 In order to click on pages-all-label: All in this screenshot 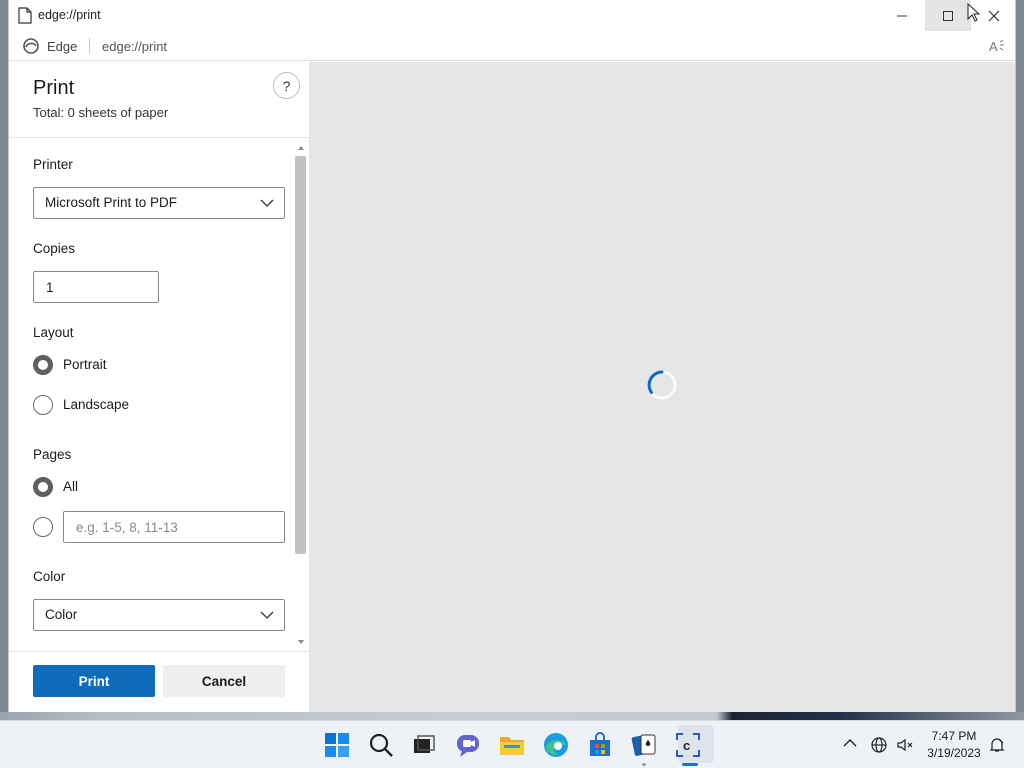, I will do `click(70, 486)`.